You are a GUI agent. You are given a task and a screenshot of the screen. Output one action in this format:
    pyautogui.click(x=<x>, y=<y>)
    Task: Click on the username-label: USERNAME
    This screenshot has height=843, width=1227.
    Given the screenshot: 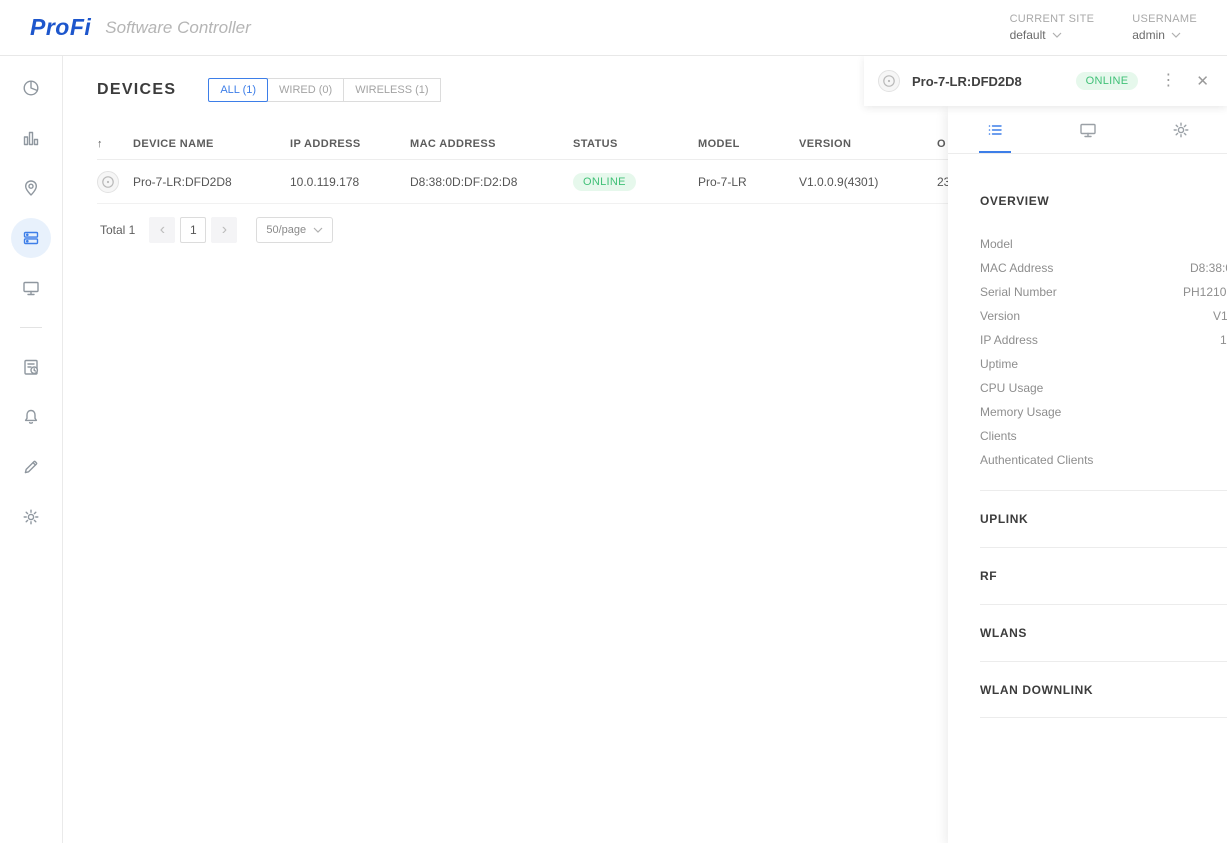 What is the action you would take?
    pyautogui.click(x=1164, y=19)
    